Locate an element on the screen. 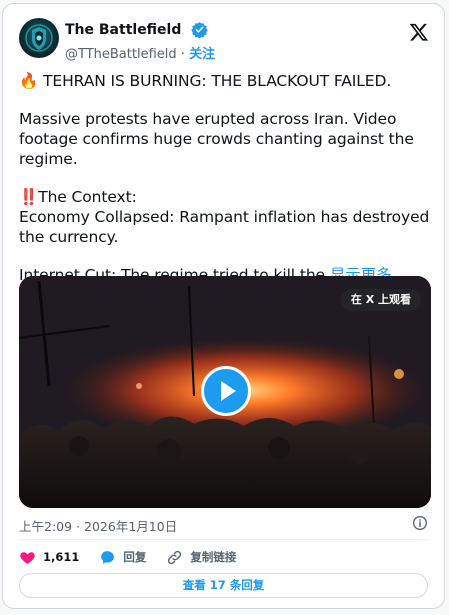  copy-link-label: 复制链接 is located at coordinates (213, 557).